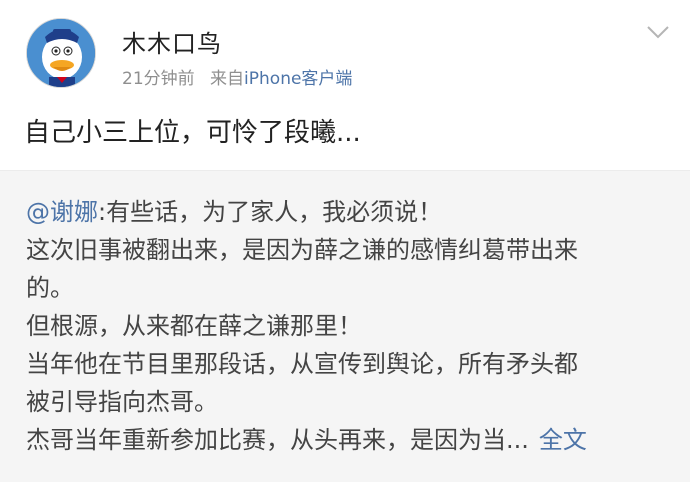 The image size is (690, 501). Describe the element at coordinates (298, 79) in the screenshot. I see `post-source: iPhone客户端` at that location.